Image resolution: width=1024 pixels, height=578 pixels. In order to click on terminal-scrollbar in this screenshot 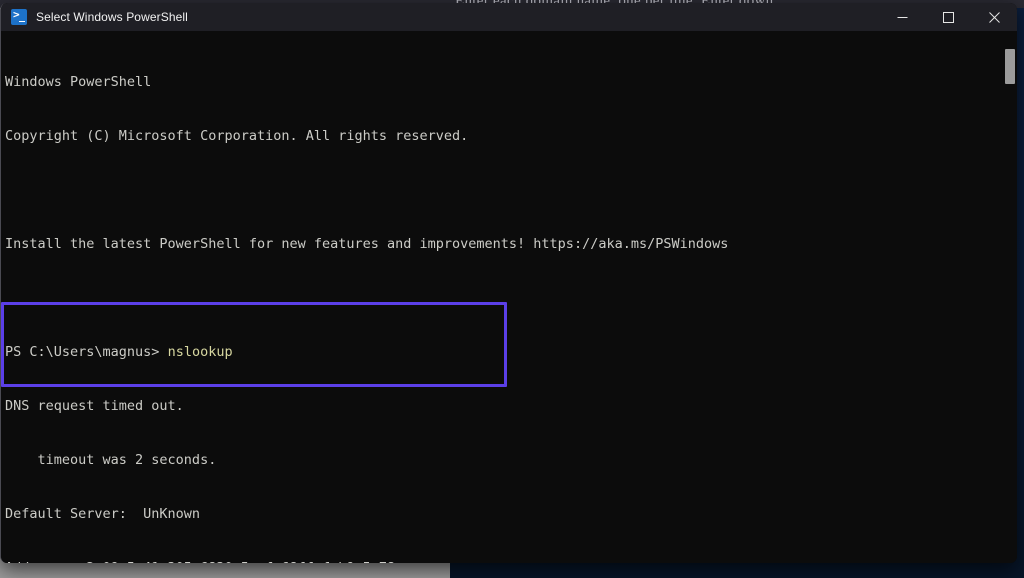, I will do `click(1009, 297)`.